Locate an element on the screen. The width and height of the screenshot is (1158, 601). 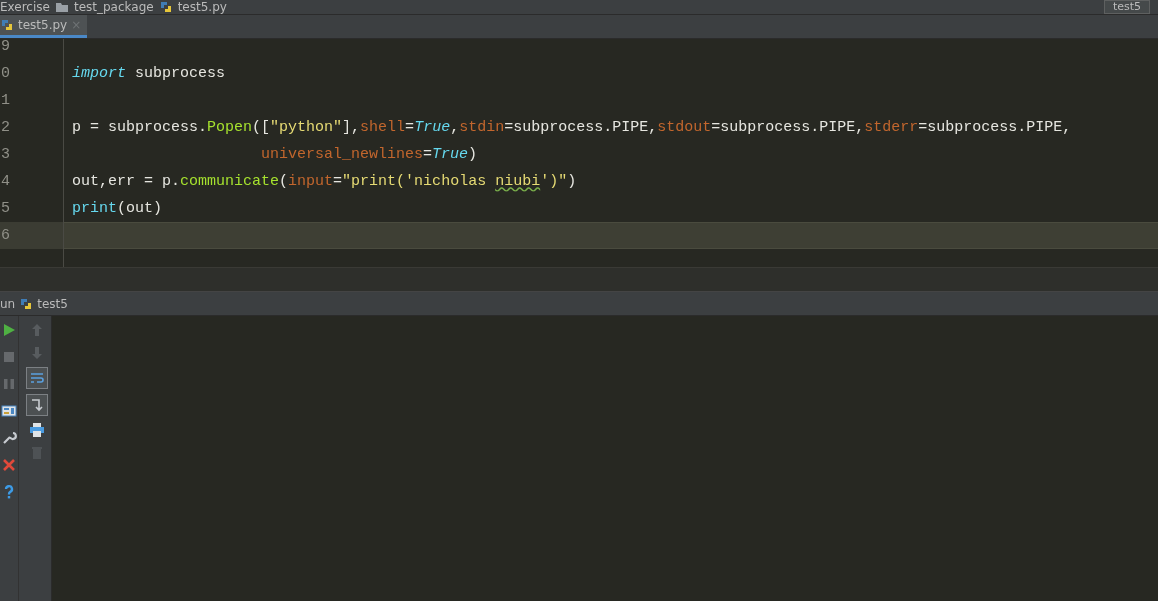
run-tab: test5 is located at coordinates (52, 303).